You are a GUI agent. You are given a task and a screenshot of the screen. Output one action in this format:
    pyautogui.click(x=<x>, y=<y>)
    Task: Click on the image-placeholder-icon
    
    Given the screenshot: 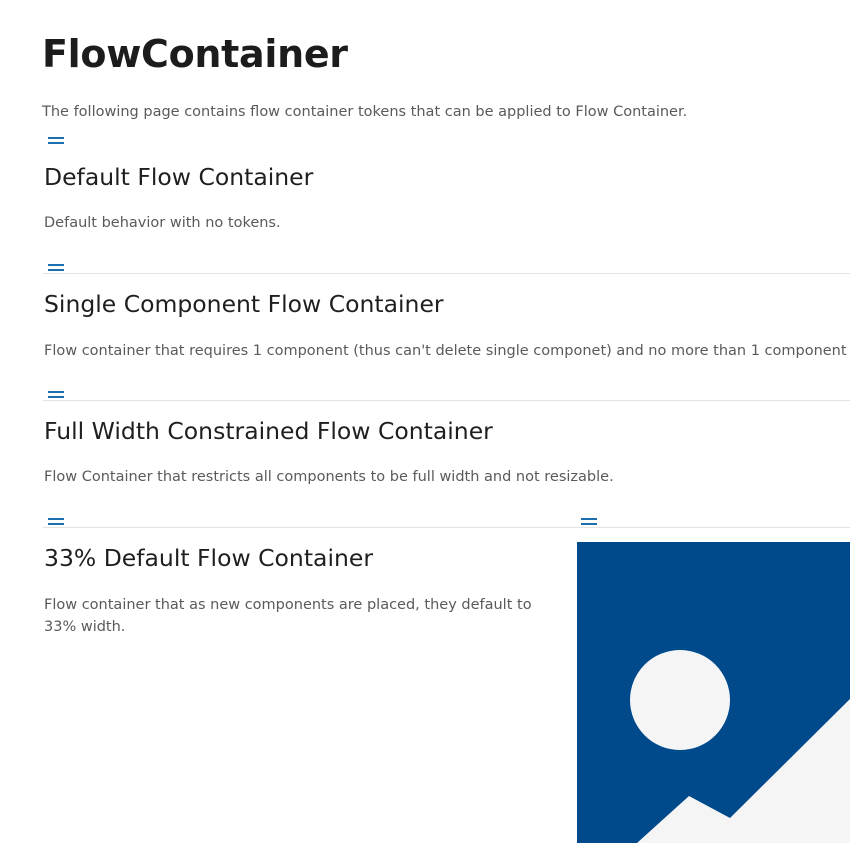 What is the action you would take?
    pyautogui.click(x=740, y=746)
    